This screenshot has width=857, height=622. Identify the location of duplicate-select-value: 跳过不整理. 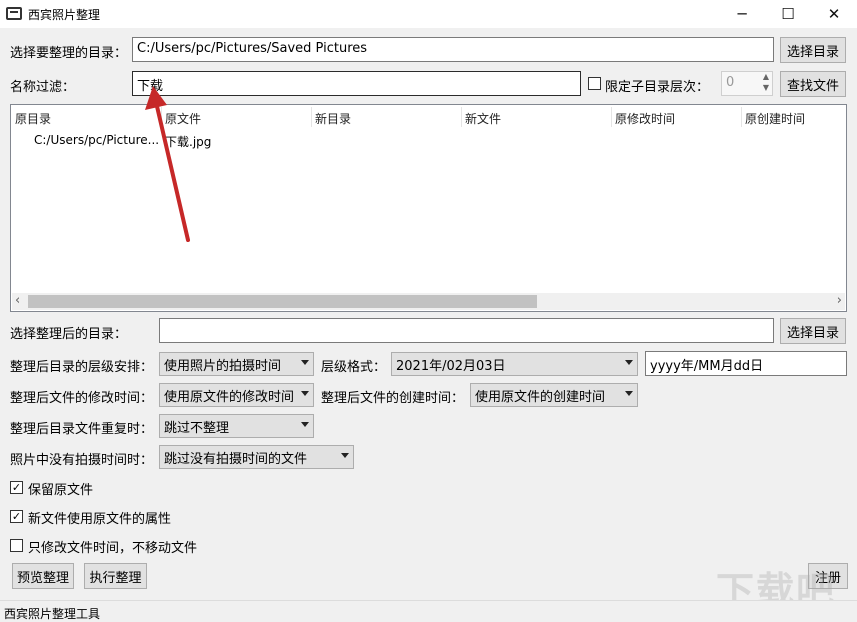
(197, 428).